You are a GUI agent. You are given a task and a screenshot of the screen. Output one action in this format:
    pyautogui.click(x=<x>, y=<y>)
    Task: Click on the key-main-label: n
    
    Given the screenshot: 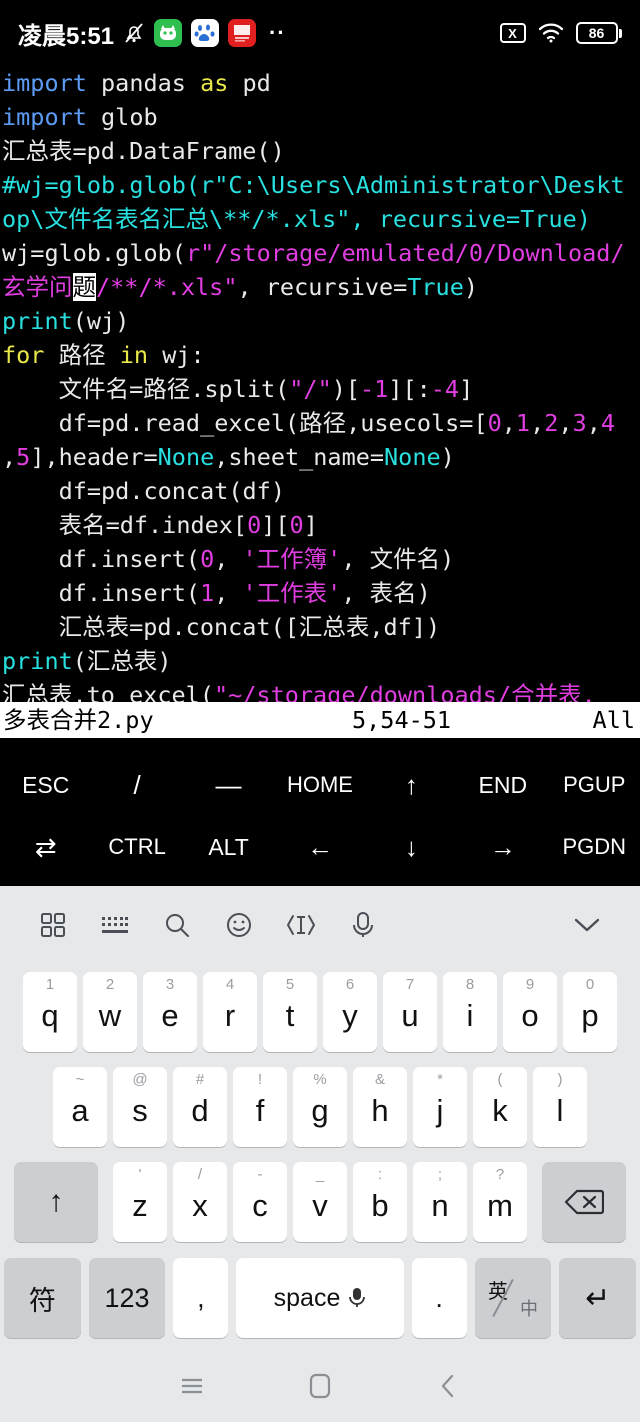 What is the action you would take?
    pyautogui.click(x=440, y=1205)
    